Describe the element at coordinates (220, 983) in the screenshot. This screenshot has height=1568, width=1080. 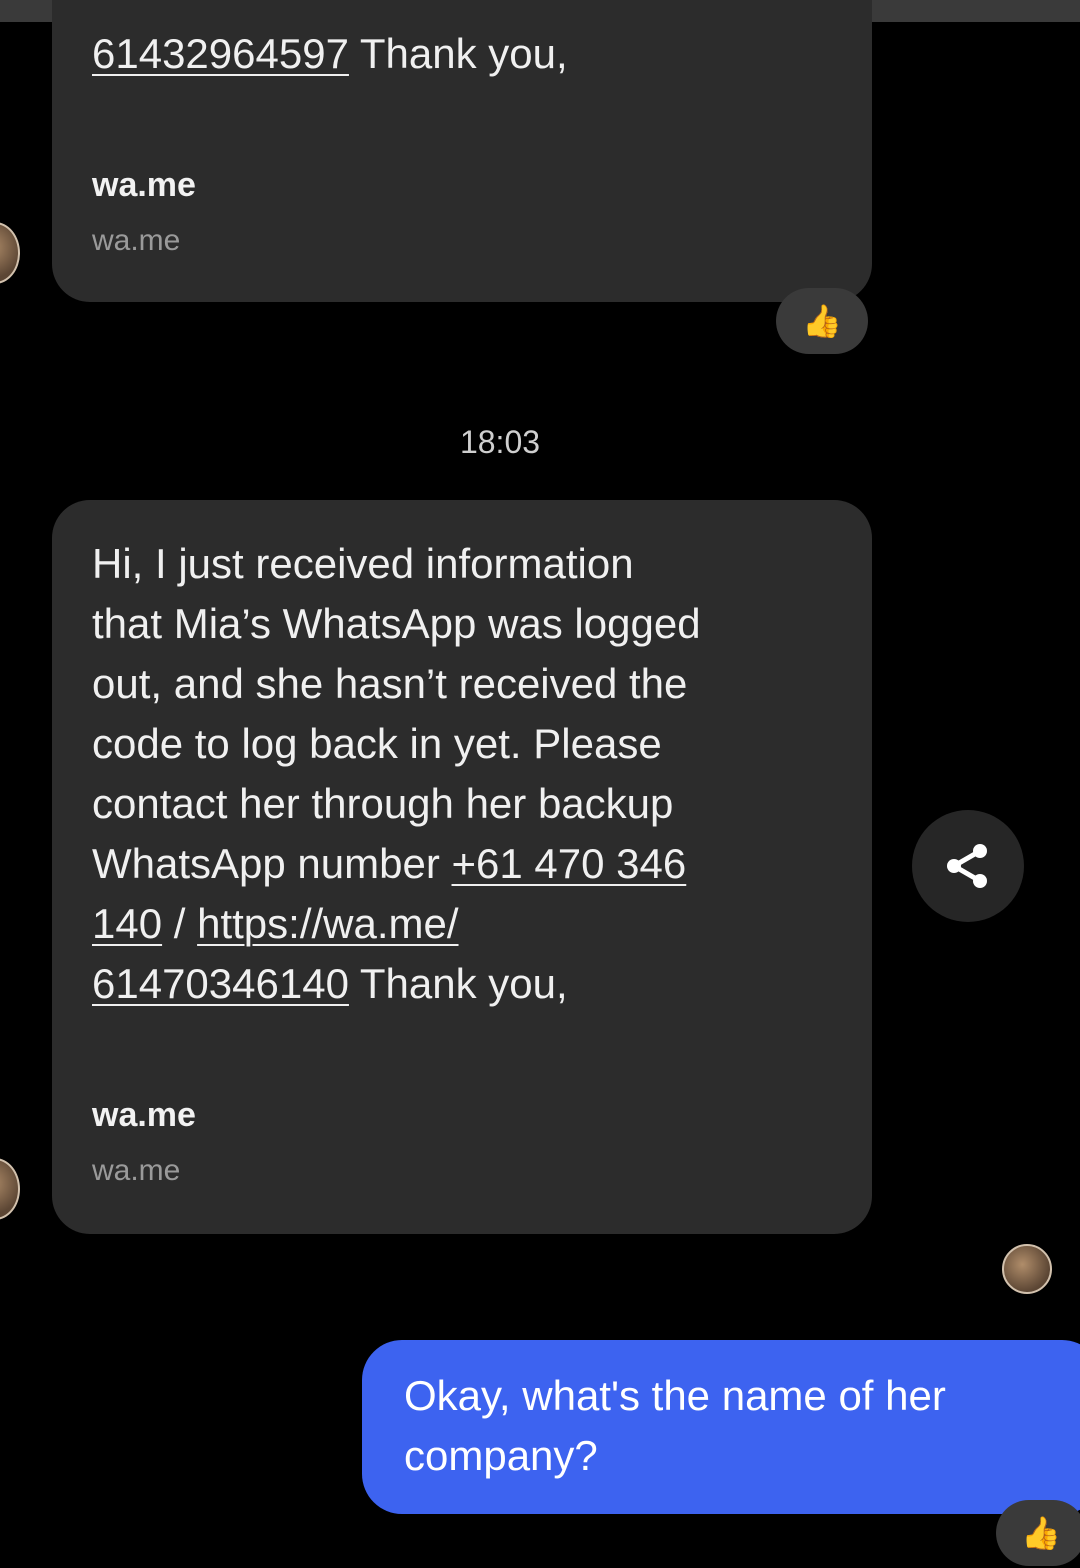
I see `url-link-continued: 61470346140` at that location.